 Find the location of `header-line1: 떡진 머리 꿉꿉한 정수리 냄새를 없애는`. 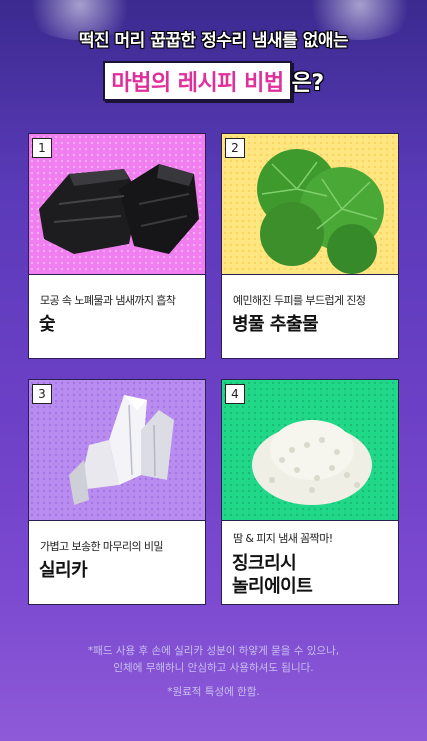

header-line1: 떡진 머리 꿉꿉한 정수리 냄새를 없애는 is located at coordinates (213, 41).